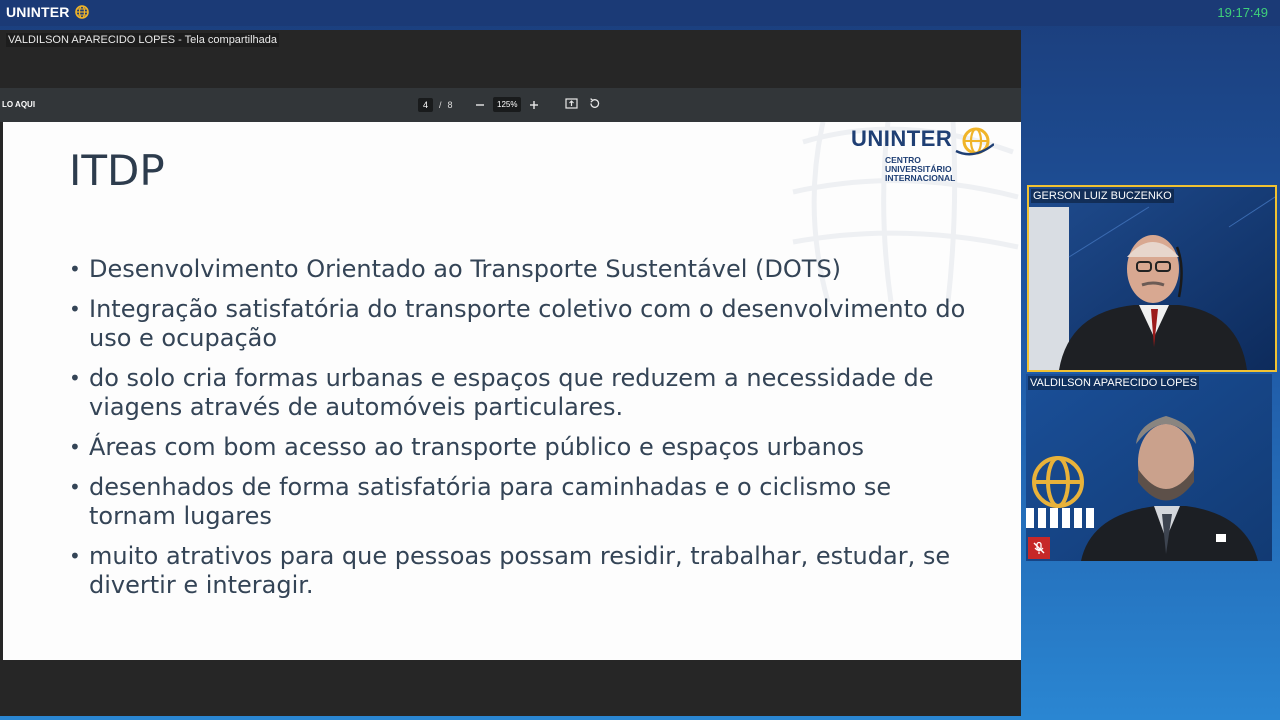 This screenshot has width=1280, height=720. What do you see at coordinates (450, 105) in the screenshot?
I see `total-pages: 8` at bounding box center [450, 105].